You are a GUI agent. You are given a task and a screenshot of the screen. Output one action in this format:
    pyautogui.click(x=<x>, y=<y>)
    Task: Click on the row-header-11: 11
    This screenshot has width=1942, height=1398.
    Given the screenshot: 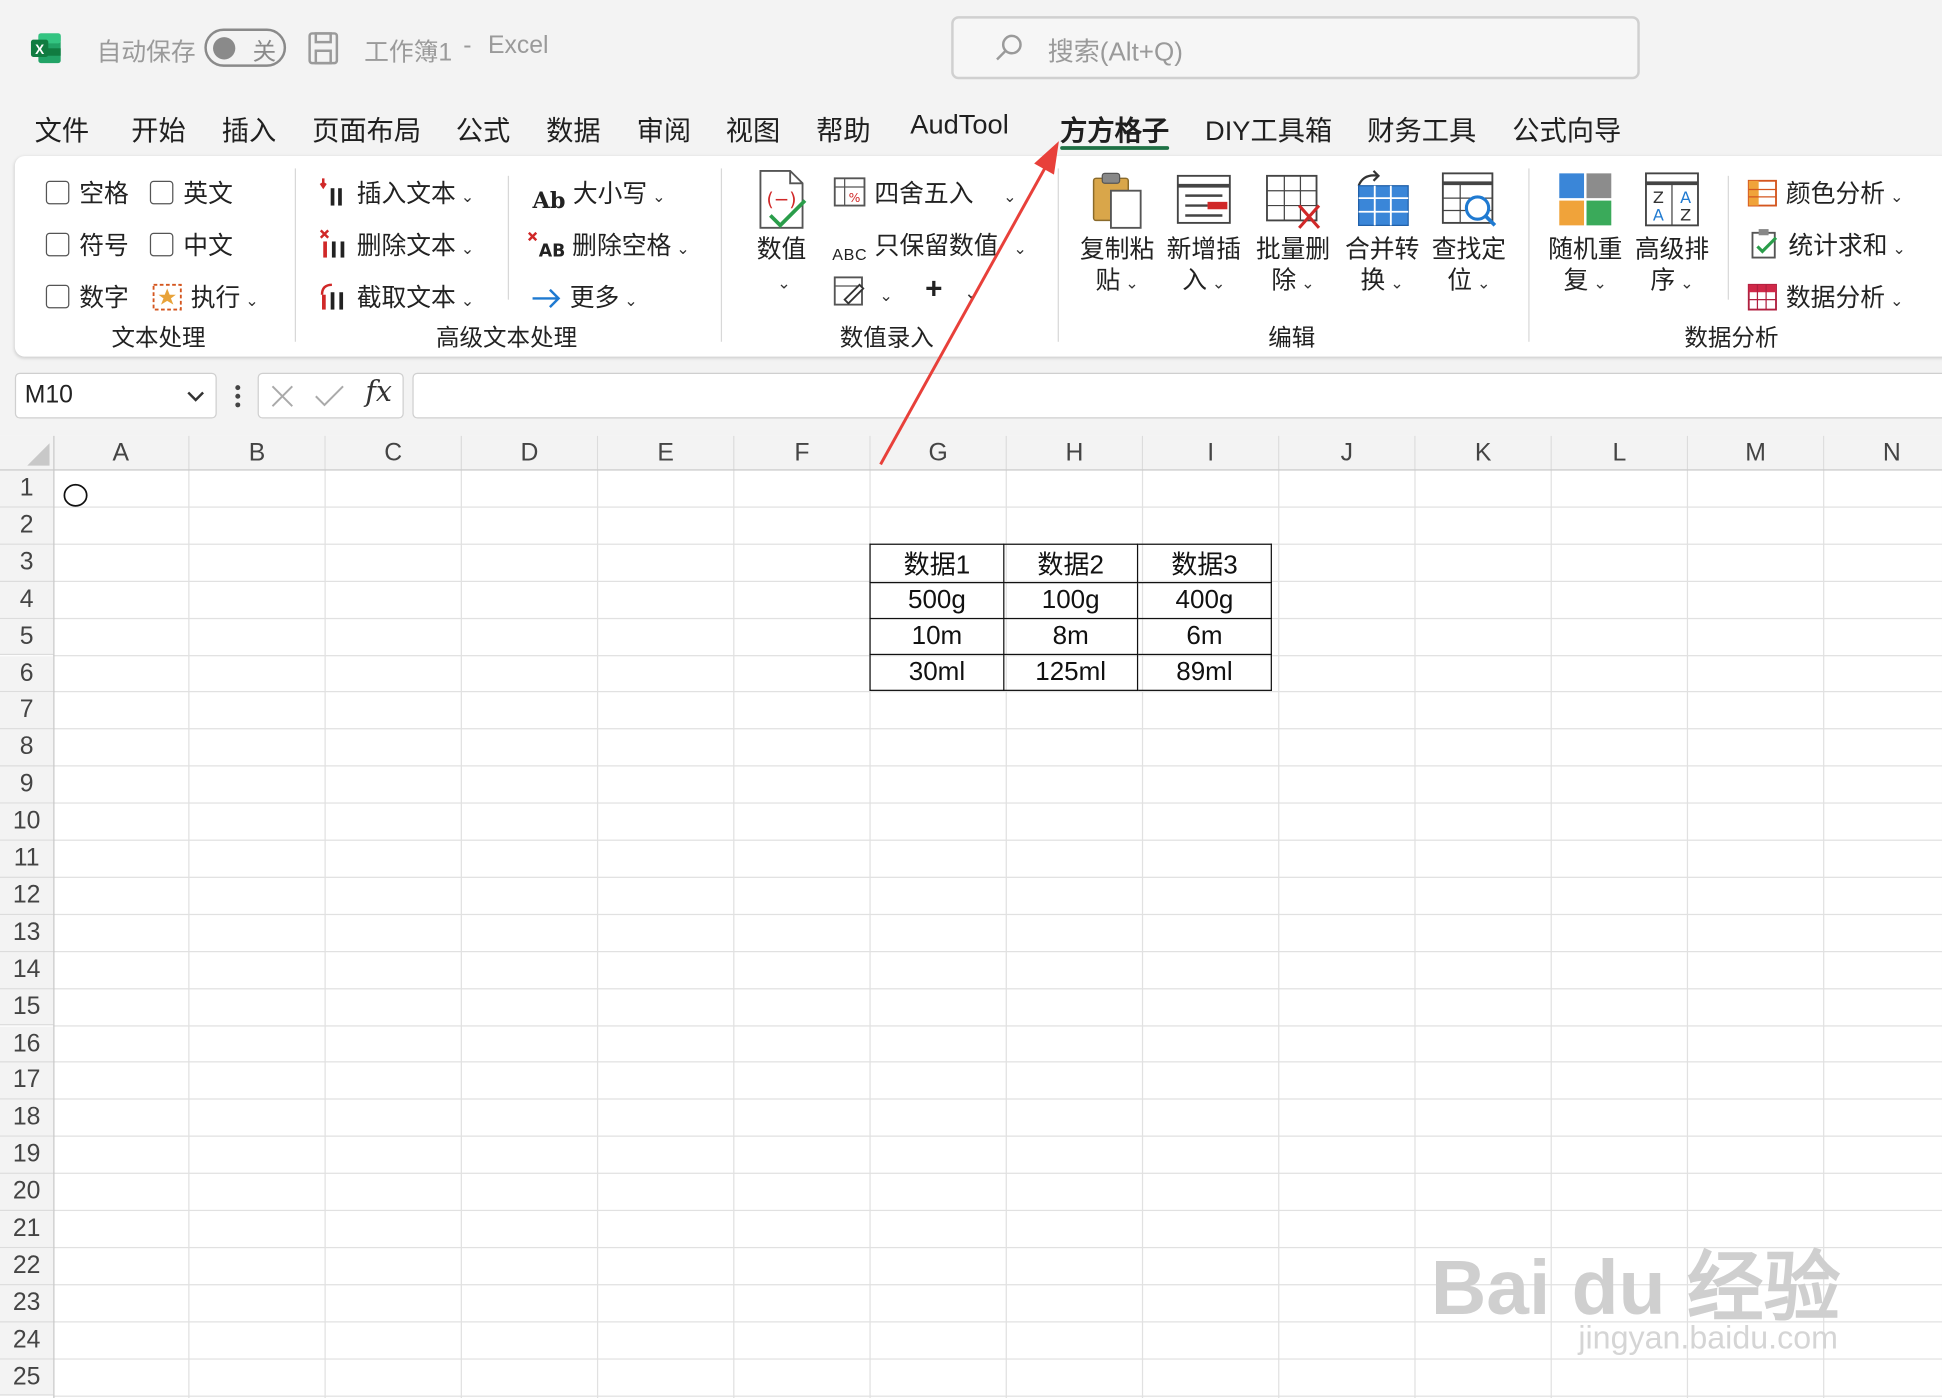 What is the action you would take?
    pyautogui.click(x=27, y=859)
    